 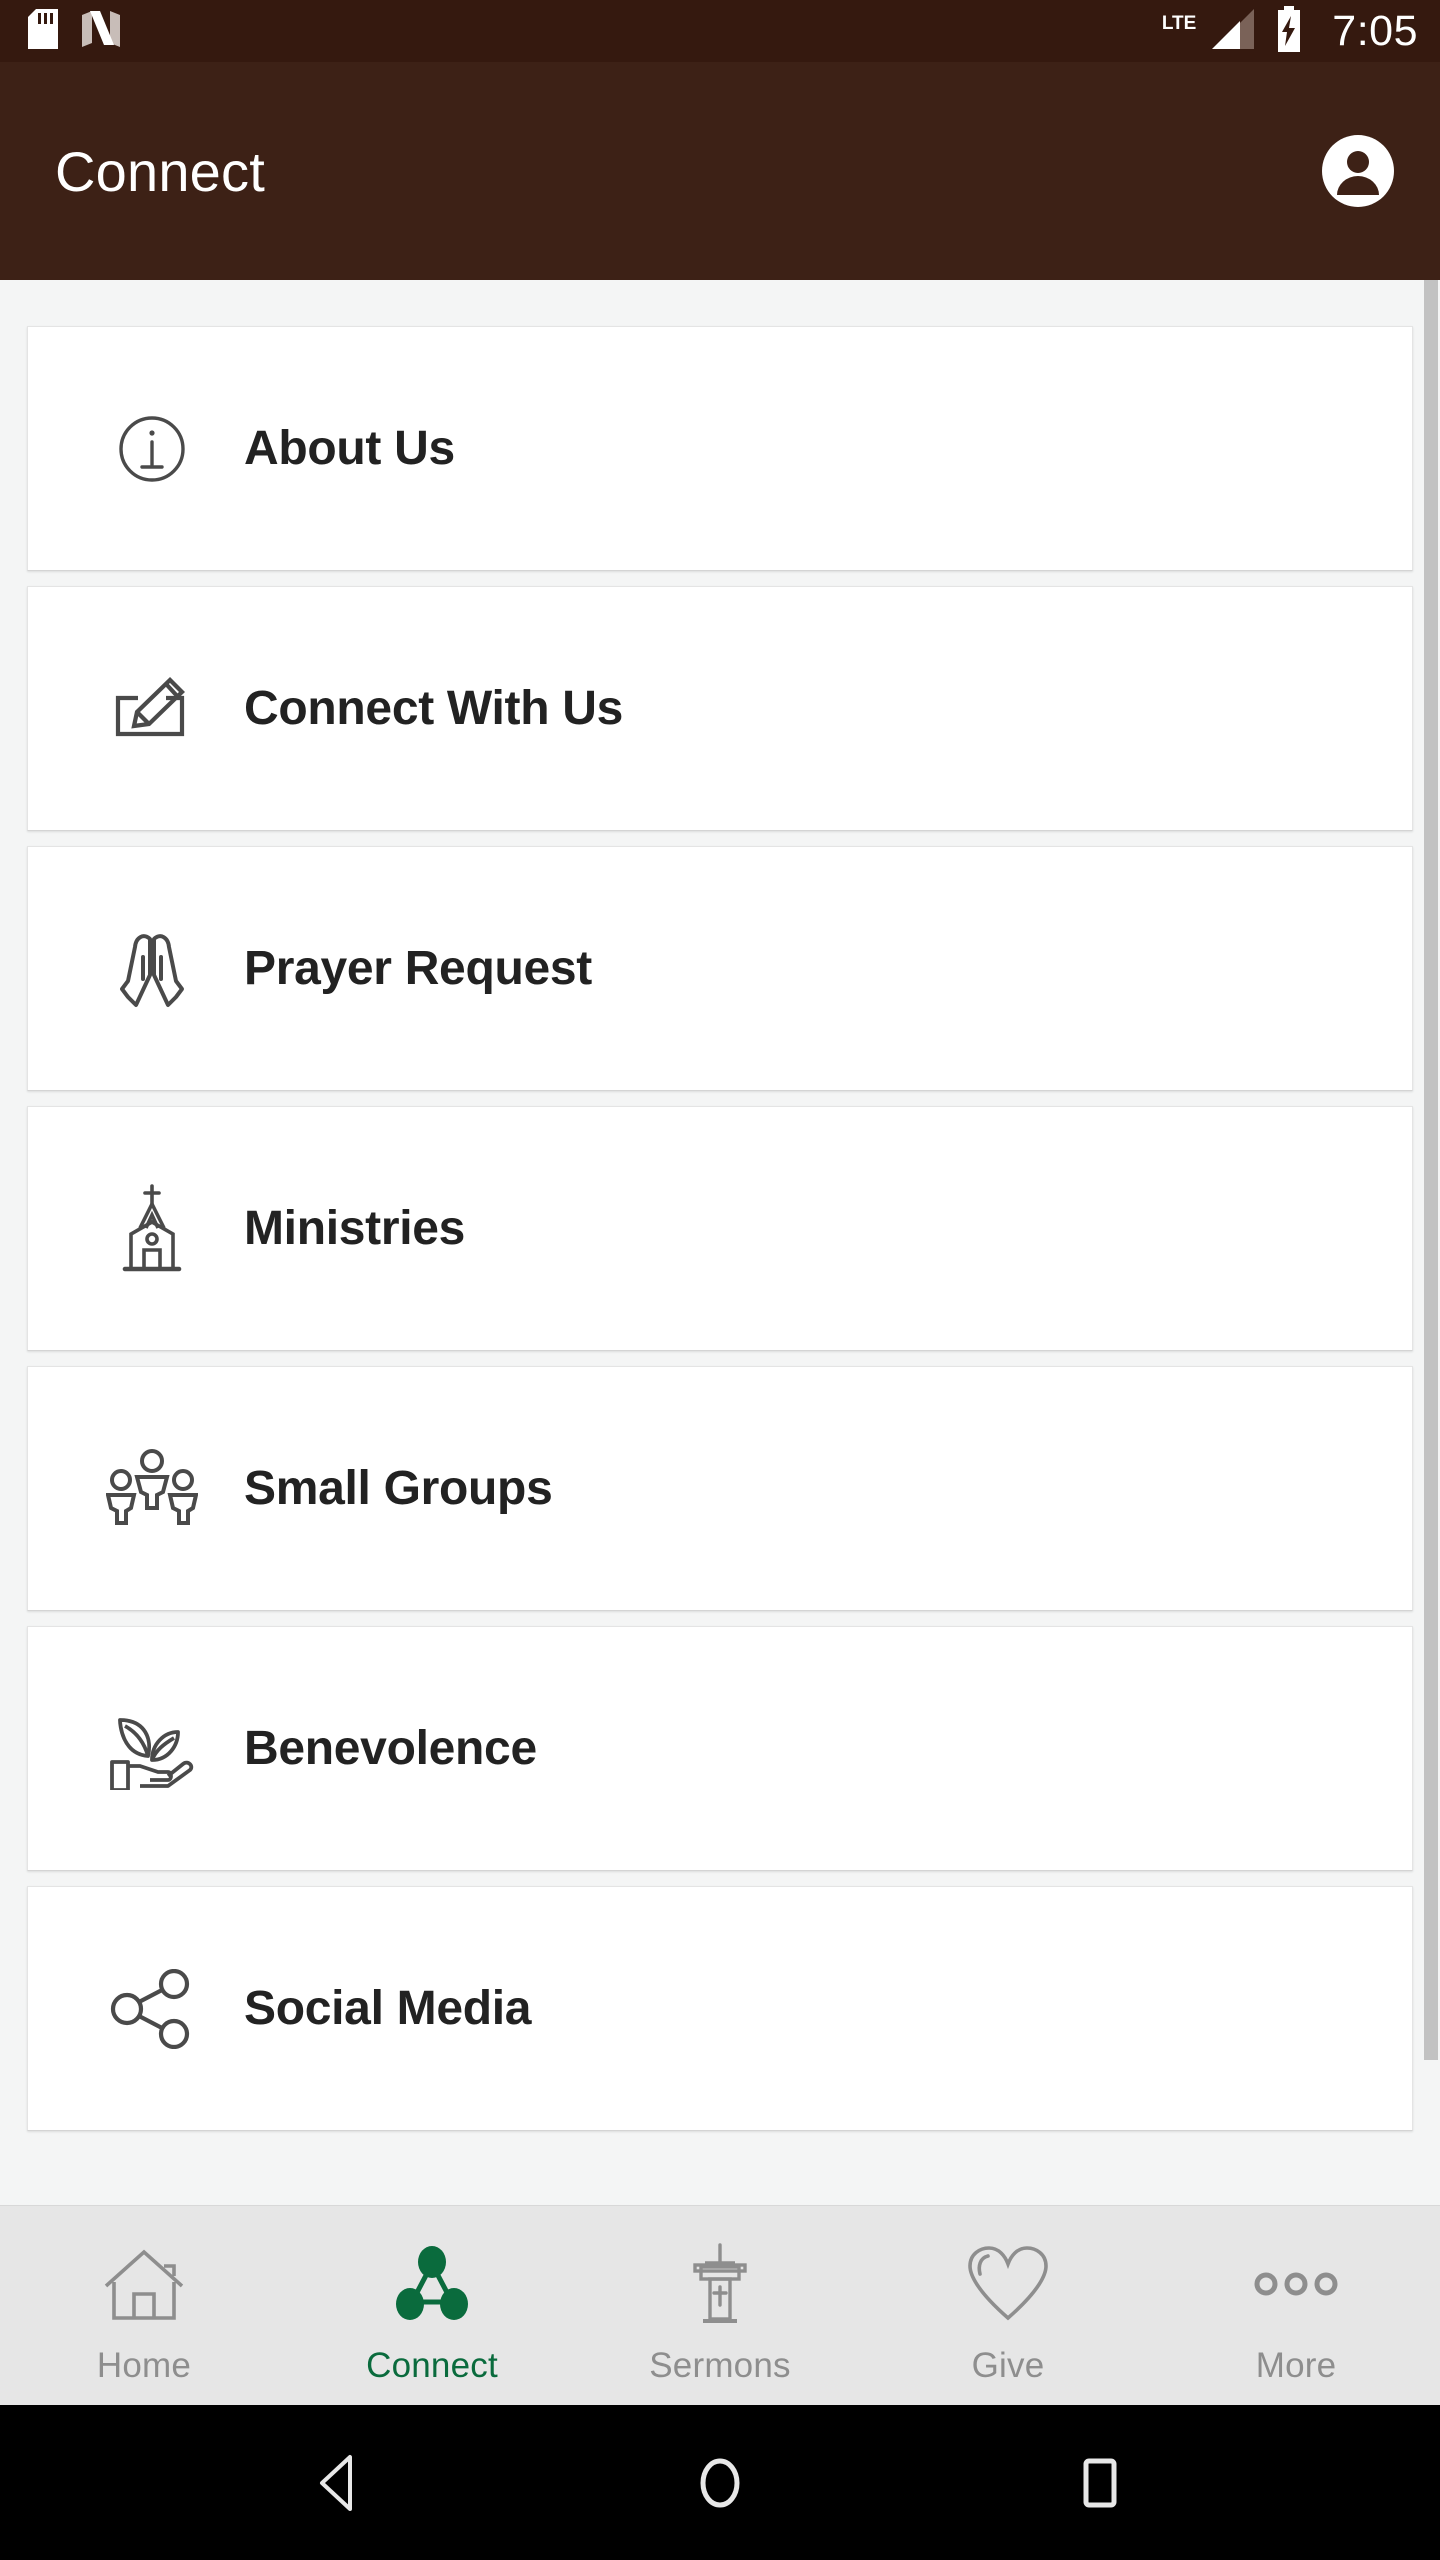 What do you see at coordinates (152, 709) in the screenshot?
I see `pencil-write-icon` at bounding box center [152, 709].